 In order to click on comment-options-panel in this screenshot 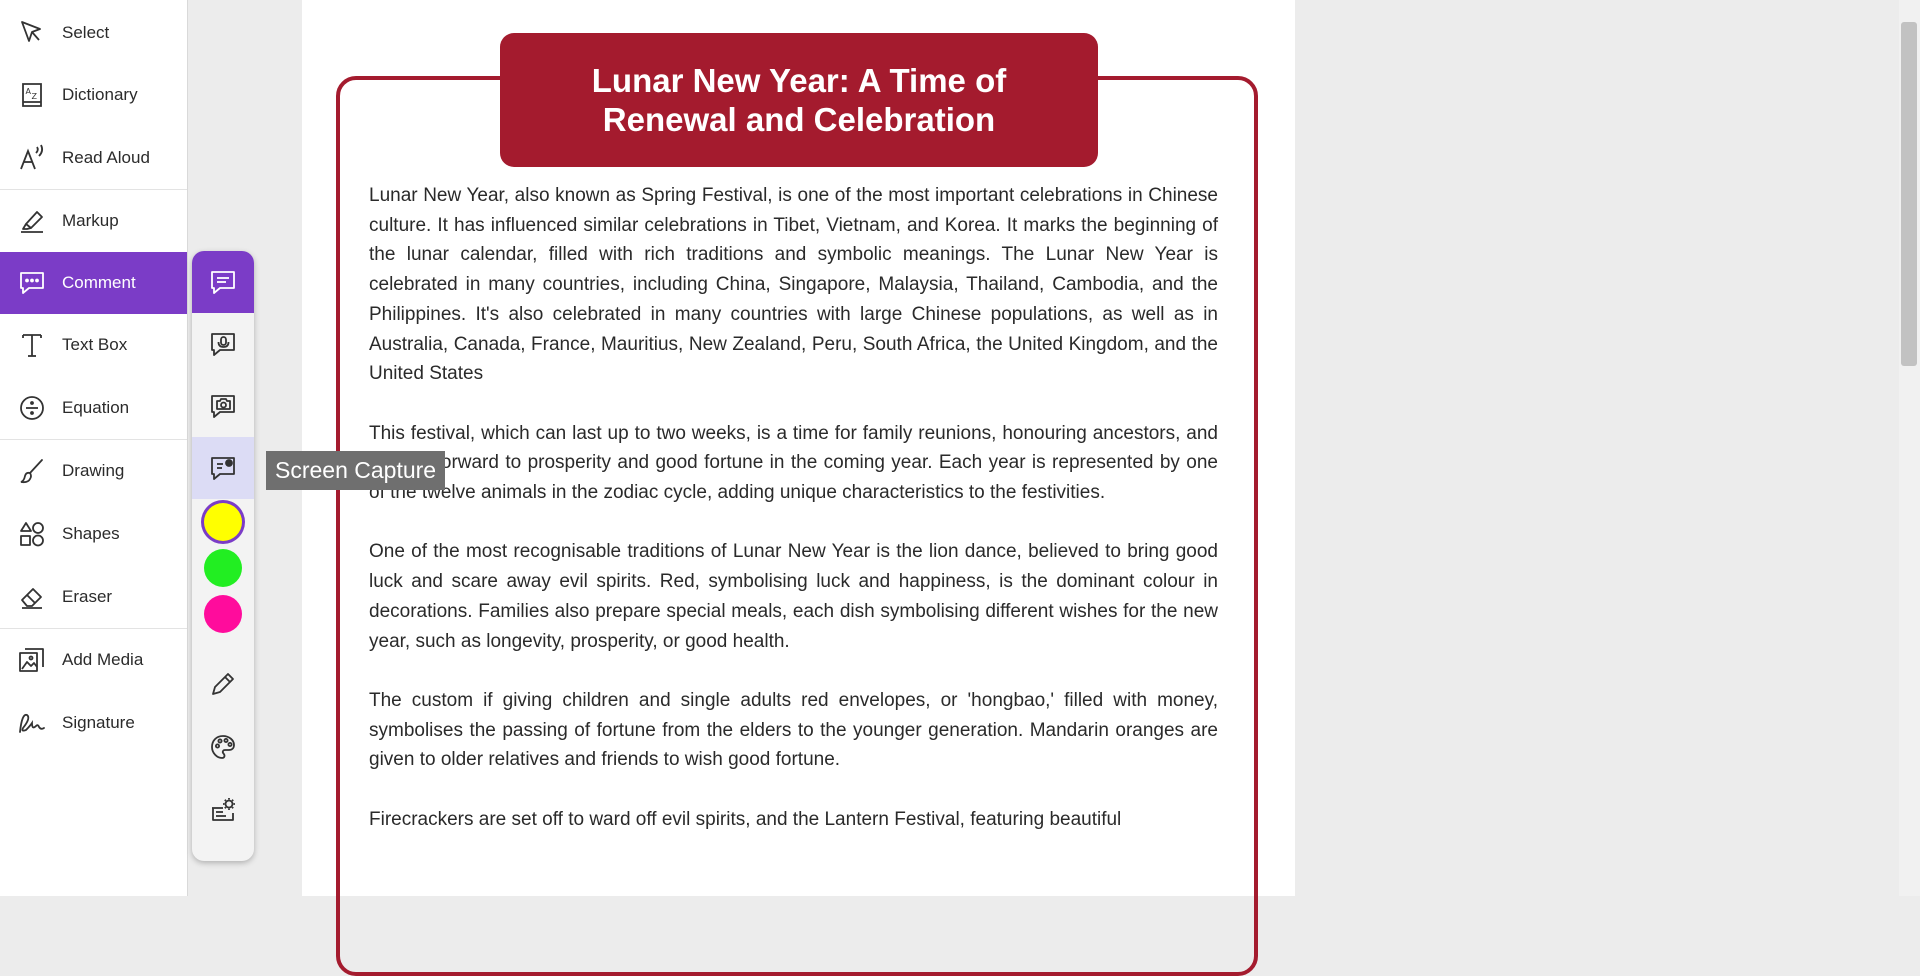, I will do `click(223, 556)`.